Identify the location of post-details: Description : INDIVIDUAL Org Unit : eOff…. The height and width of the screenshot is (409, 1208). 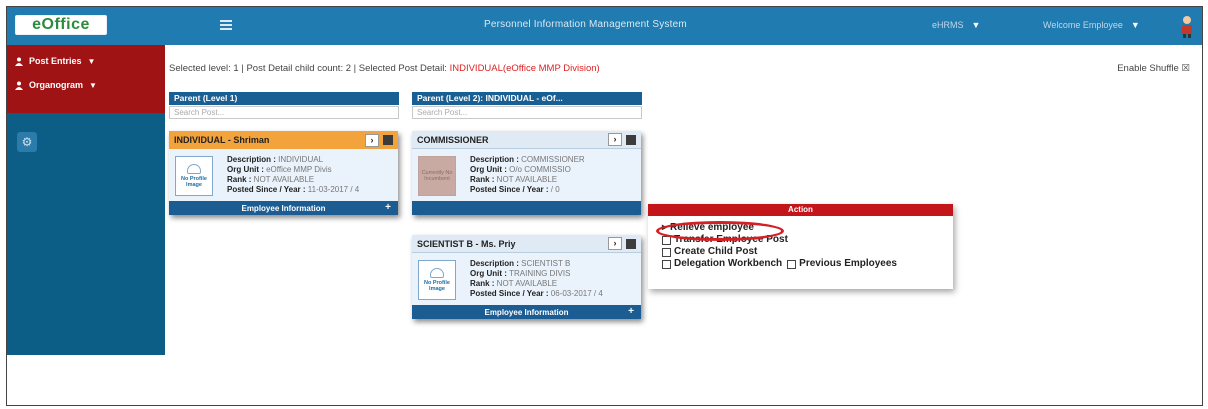
(293, 175).